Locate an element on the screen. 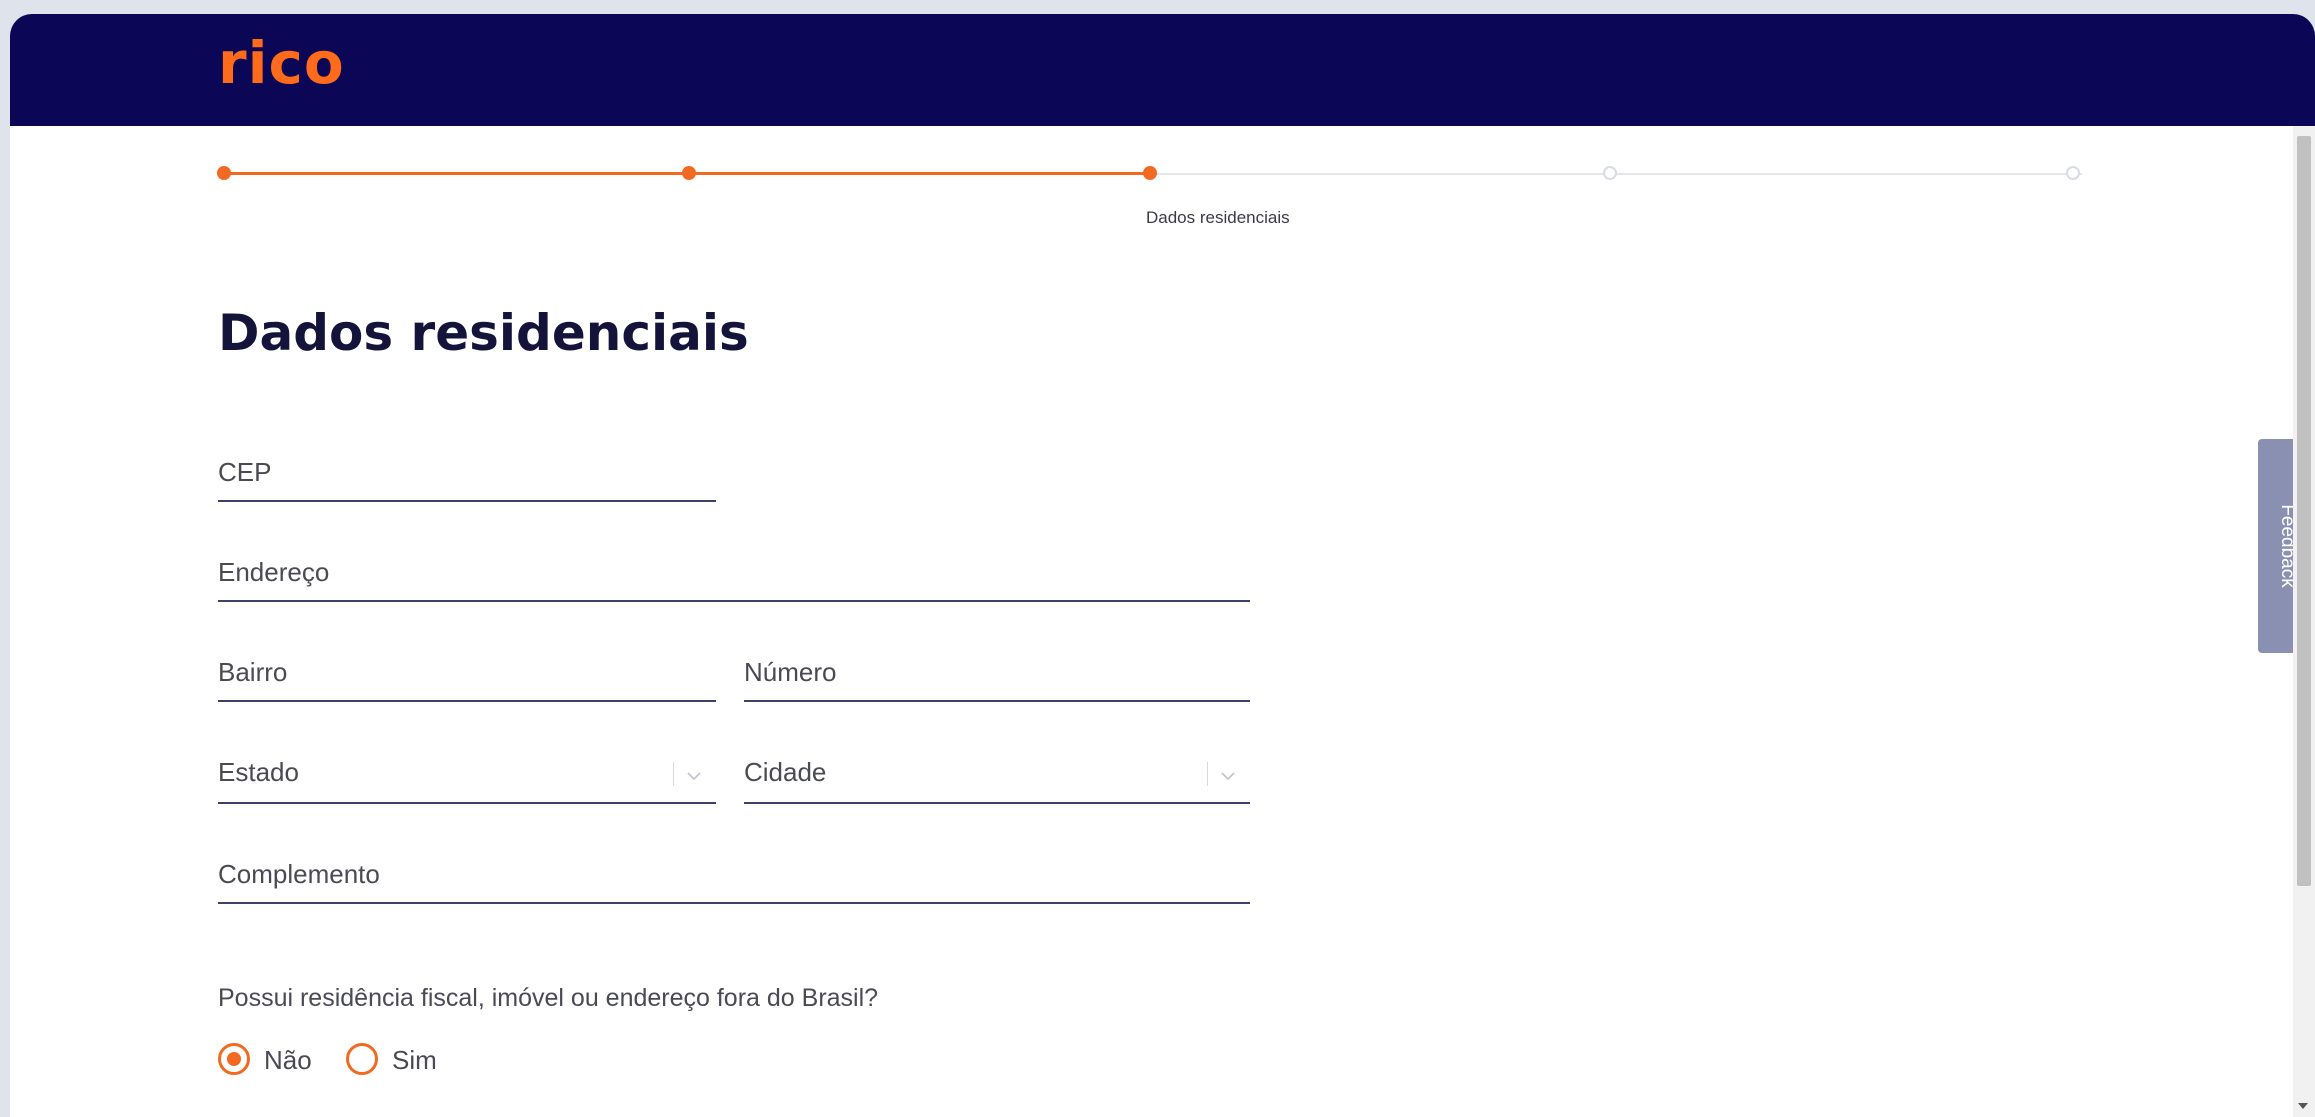  scrollbar-thumb is located at coordinates (2304, 511).